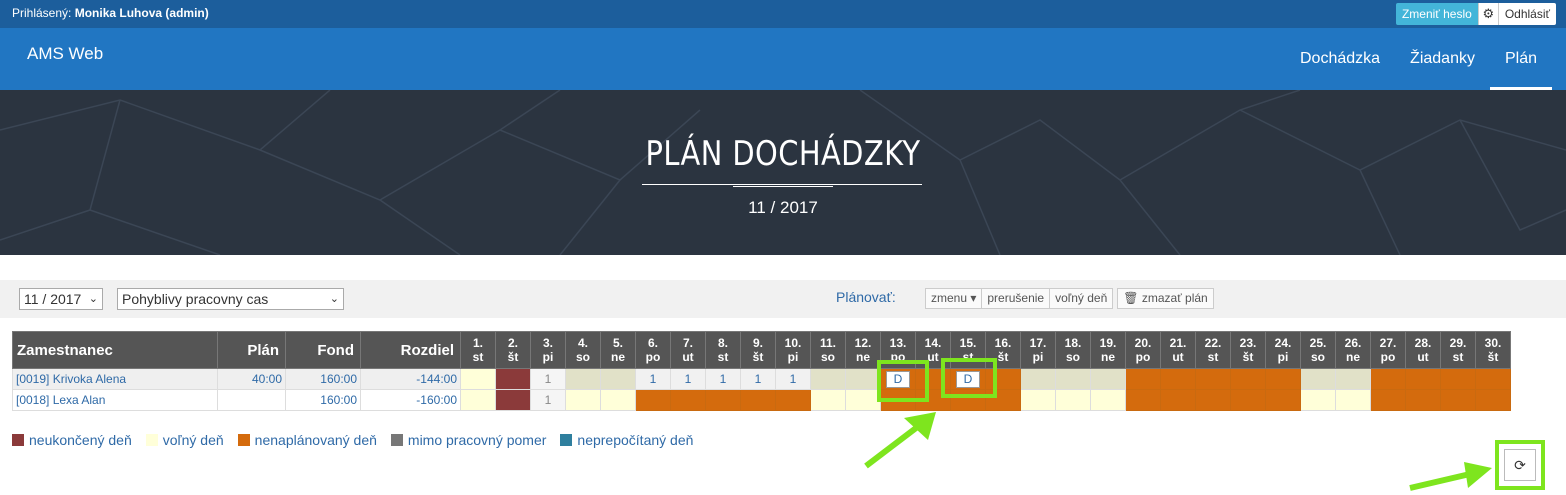 This screenshot has height=495, width=1566. I want to click on legend-label: neprepočítaný deň, so click(635, 440).